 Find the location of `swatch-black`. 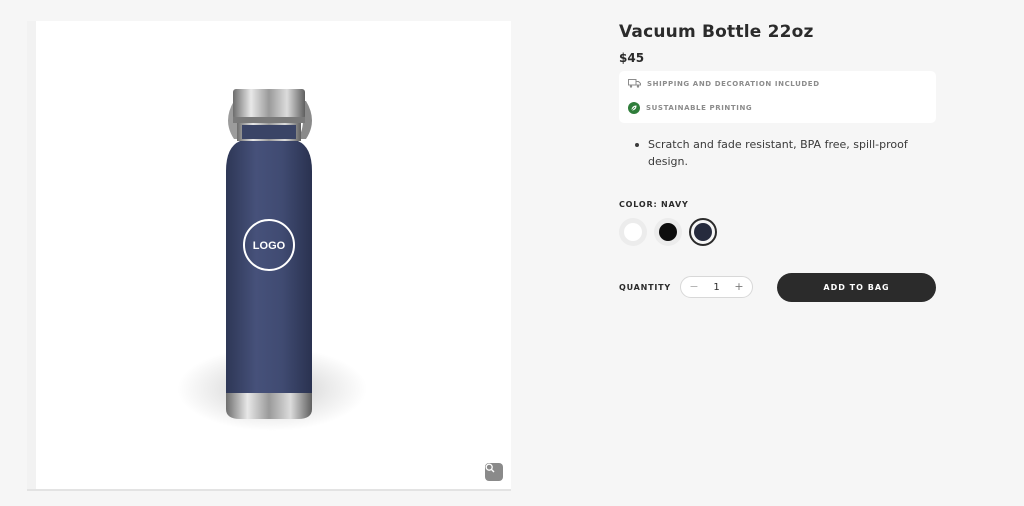

swatch-black is located at coordinates (668, 232).